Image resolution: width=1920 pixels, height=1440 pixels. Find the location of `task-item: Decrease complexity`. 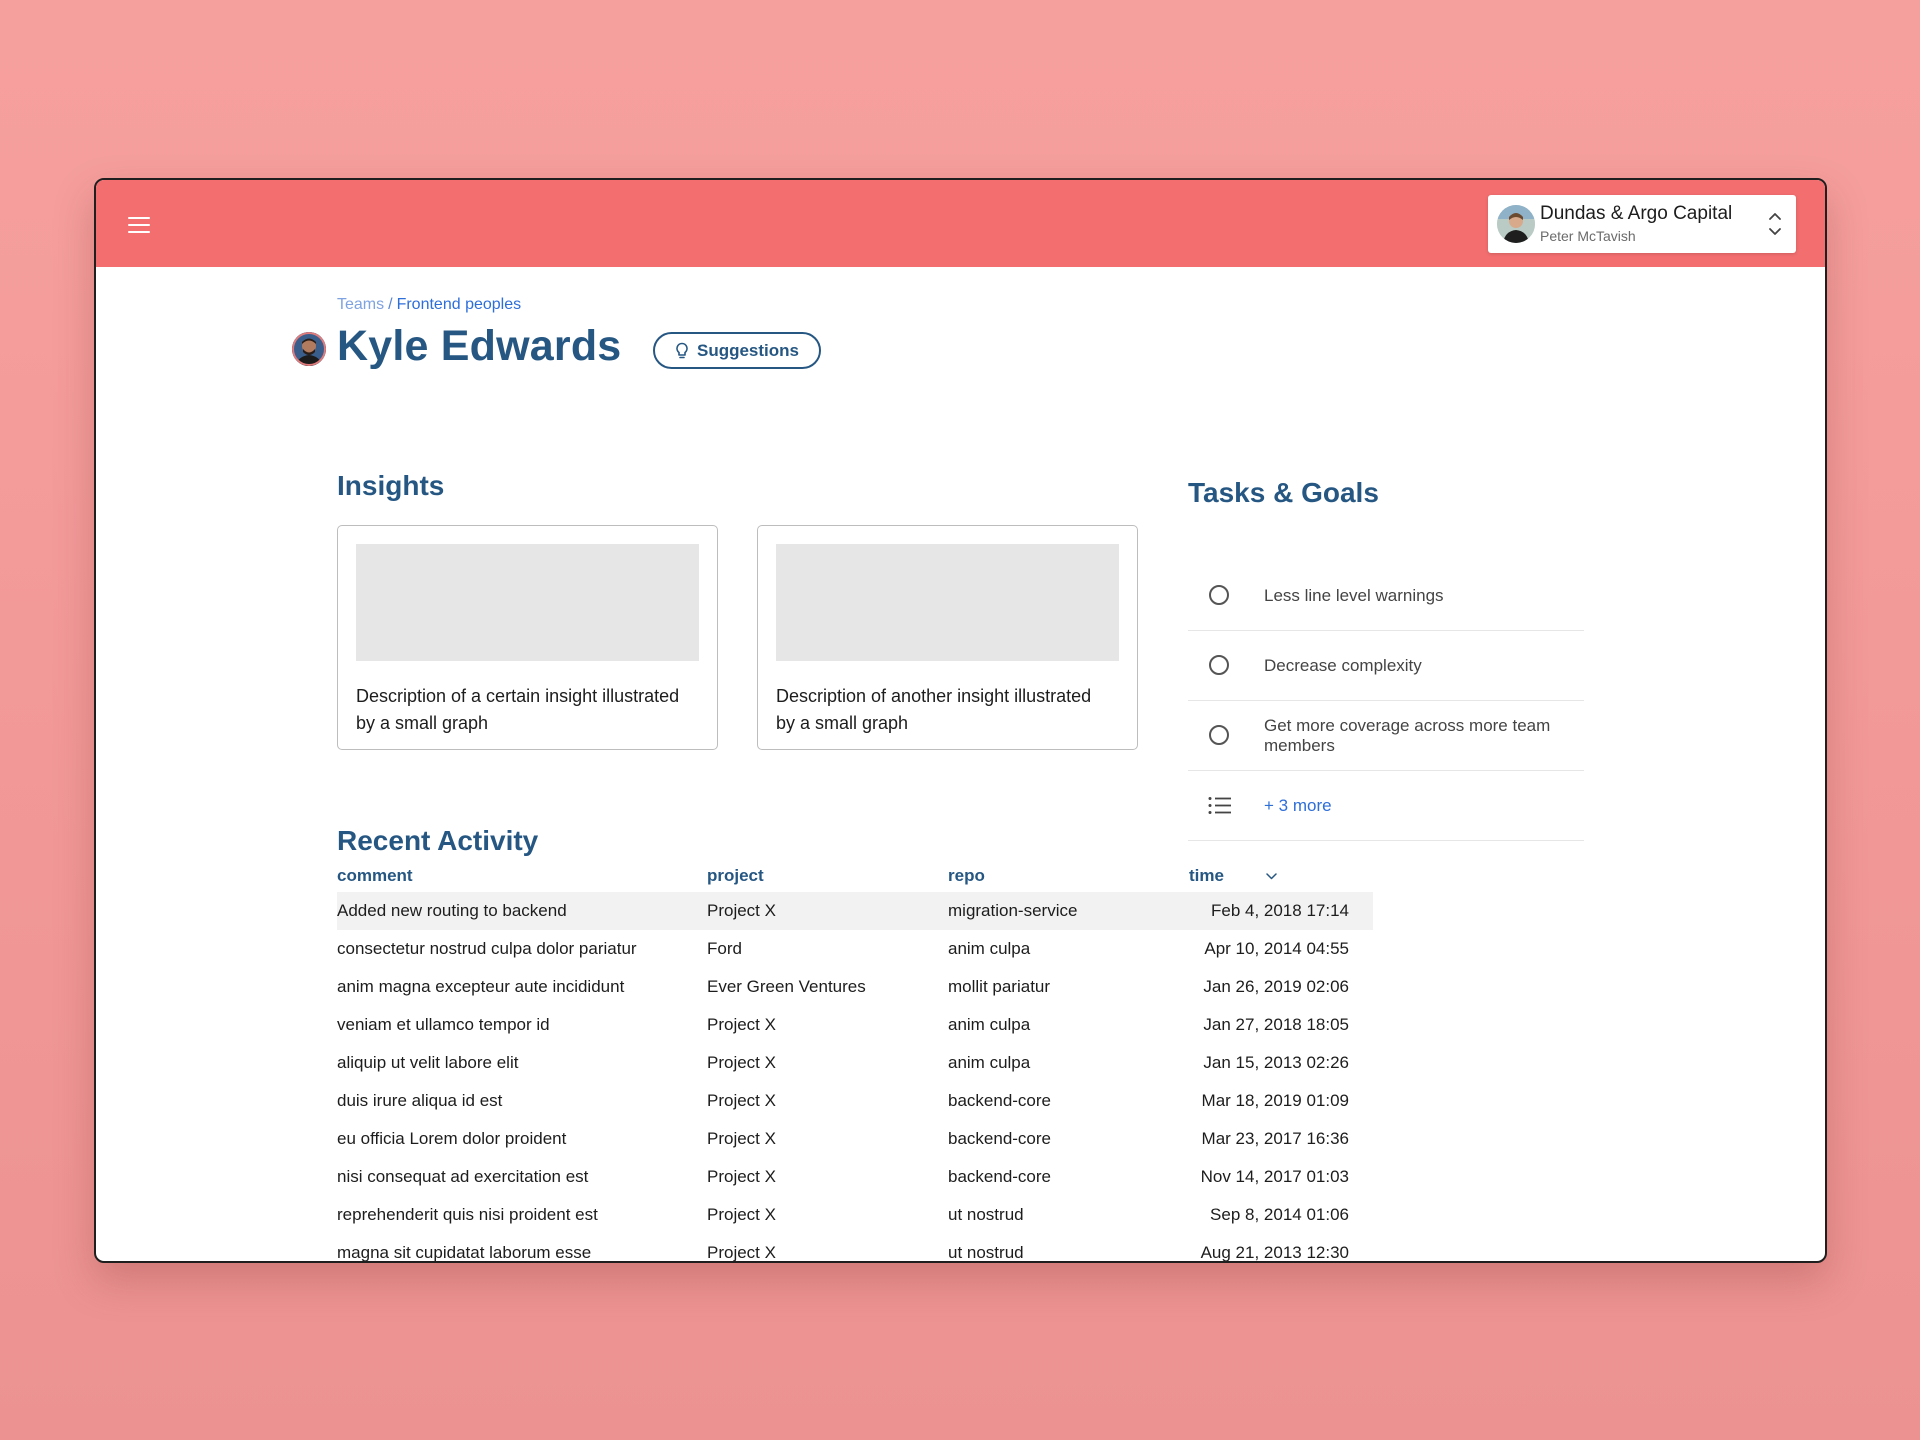

task-item: Decrease complexity is located at coordinates (1386, 666).